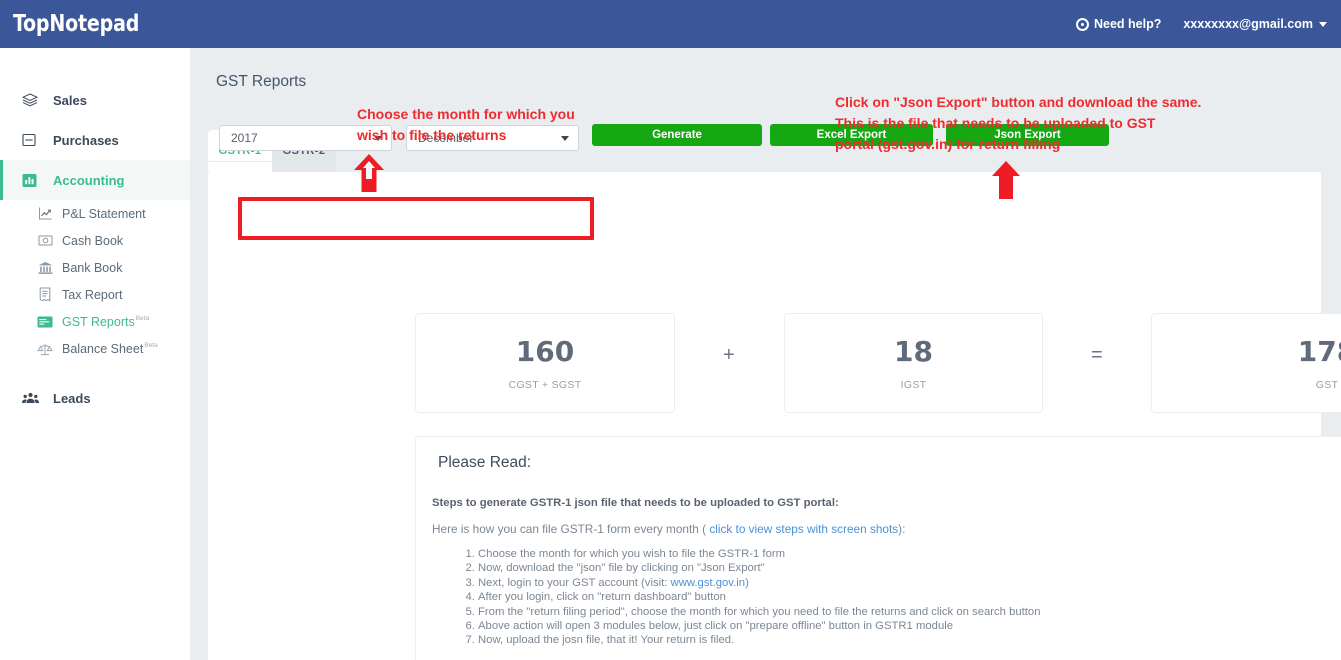  I want to click on people-icon, so click(33, 398).